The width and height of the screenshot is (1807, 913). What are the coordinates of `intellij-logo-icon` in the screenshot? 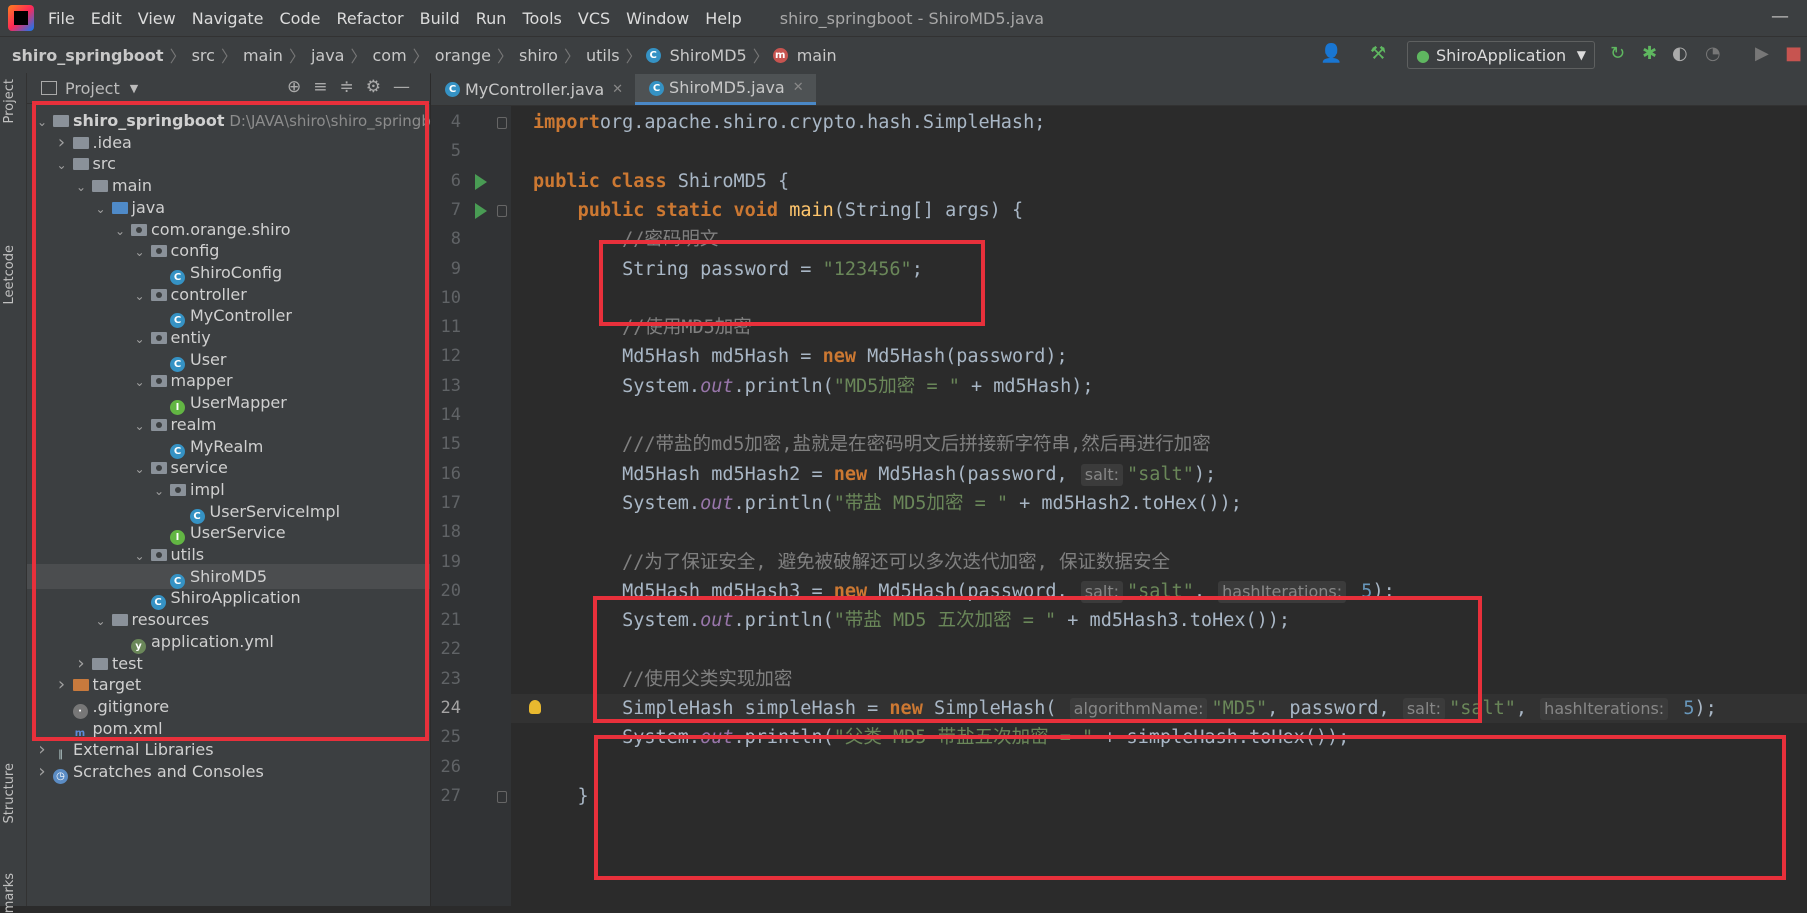 It's located at (21, 18).